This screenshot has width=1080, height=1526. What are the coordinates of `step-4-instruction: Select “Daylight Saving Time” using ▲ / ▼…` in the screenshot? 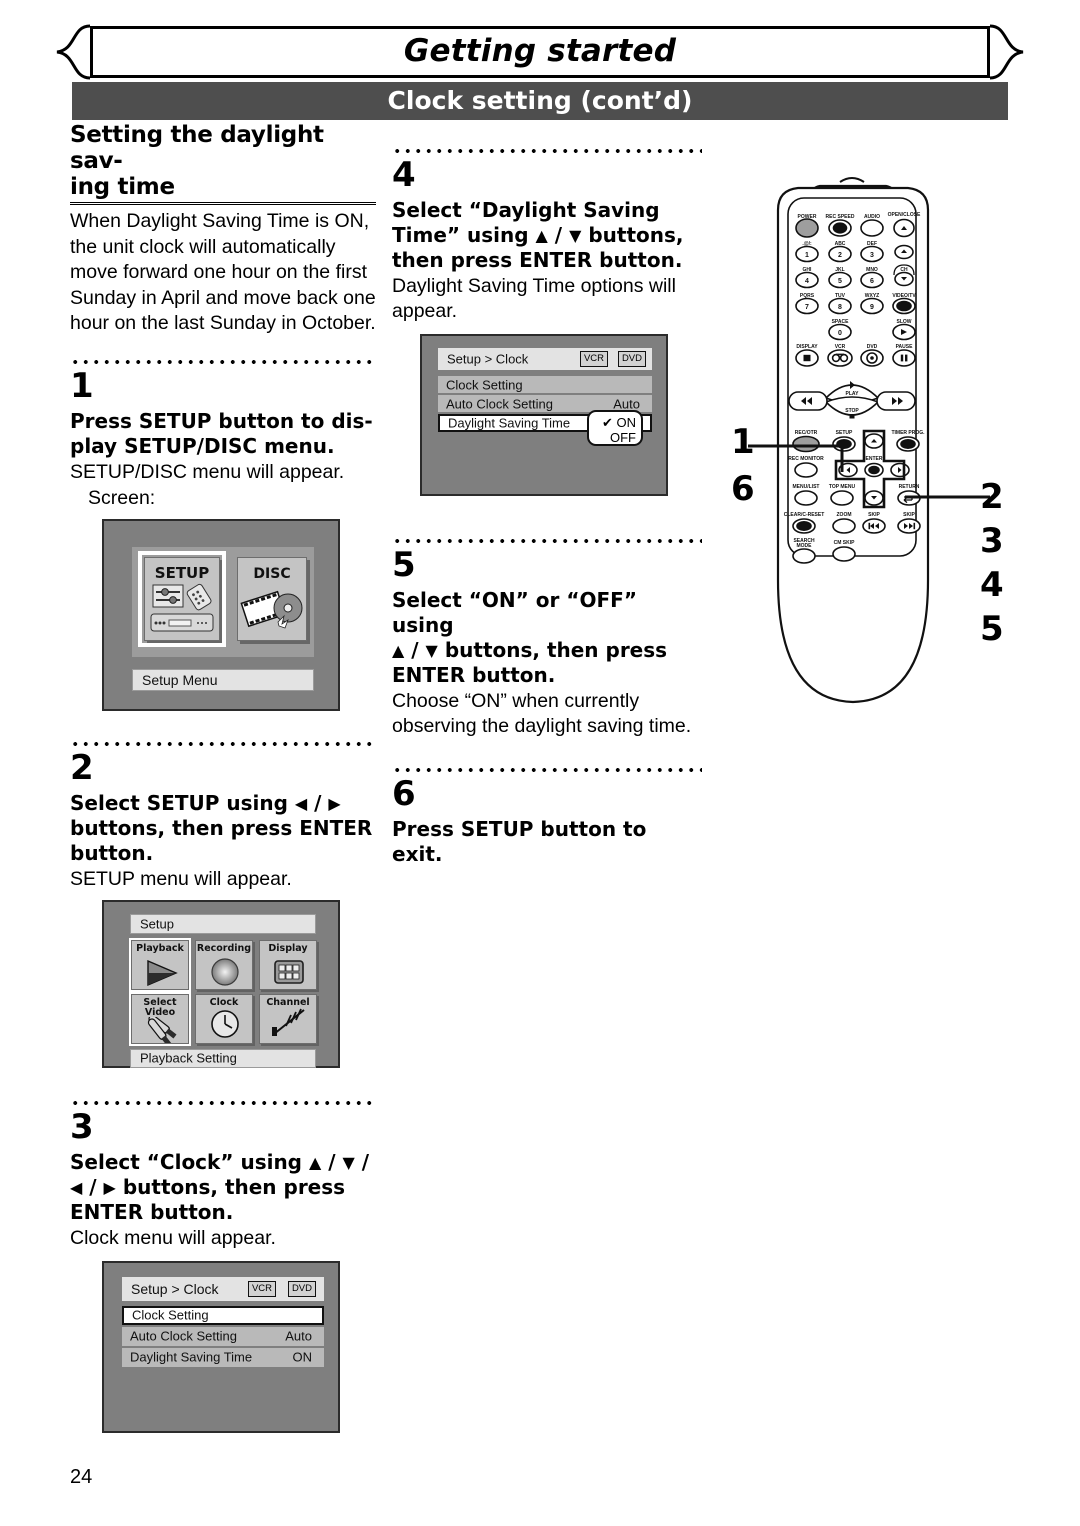 It's located at (538, 235).